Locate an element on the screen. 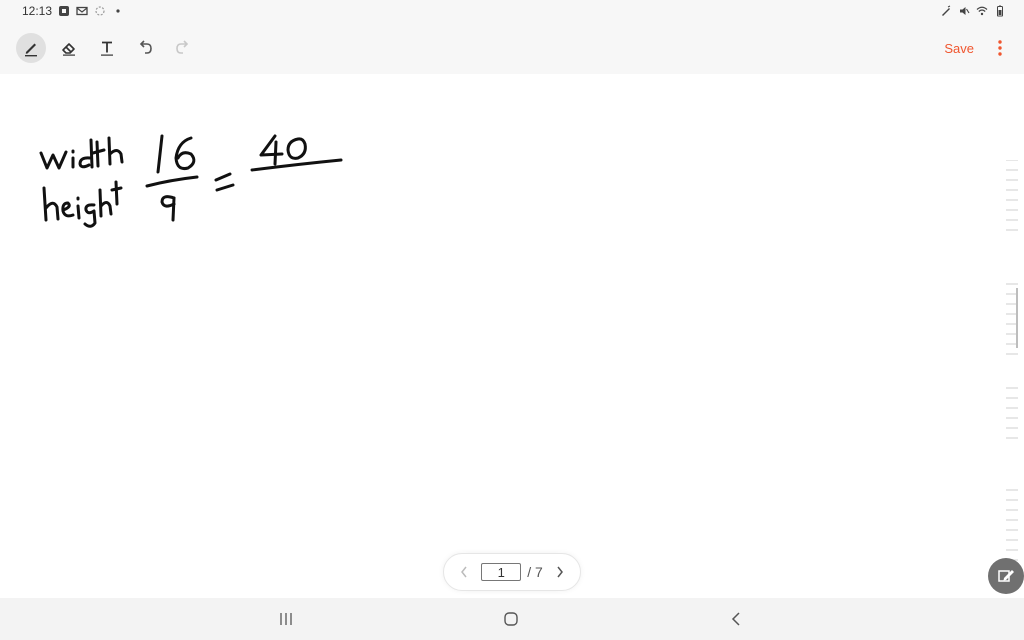  back-icon is located at coordinates (735, 619).